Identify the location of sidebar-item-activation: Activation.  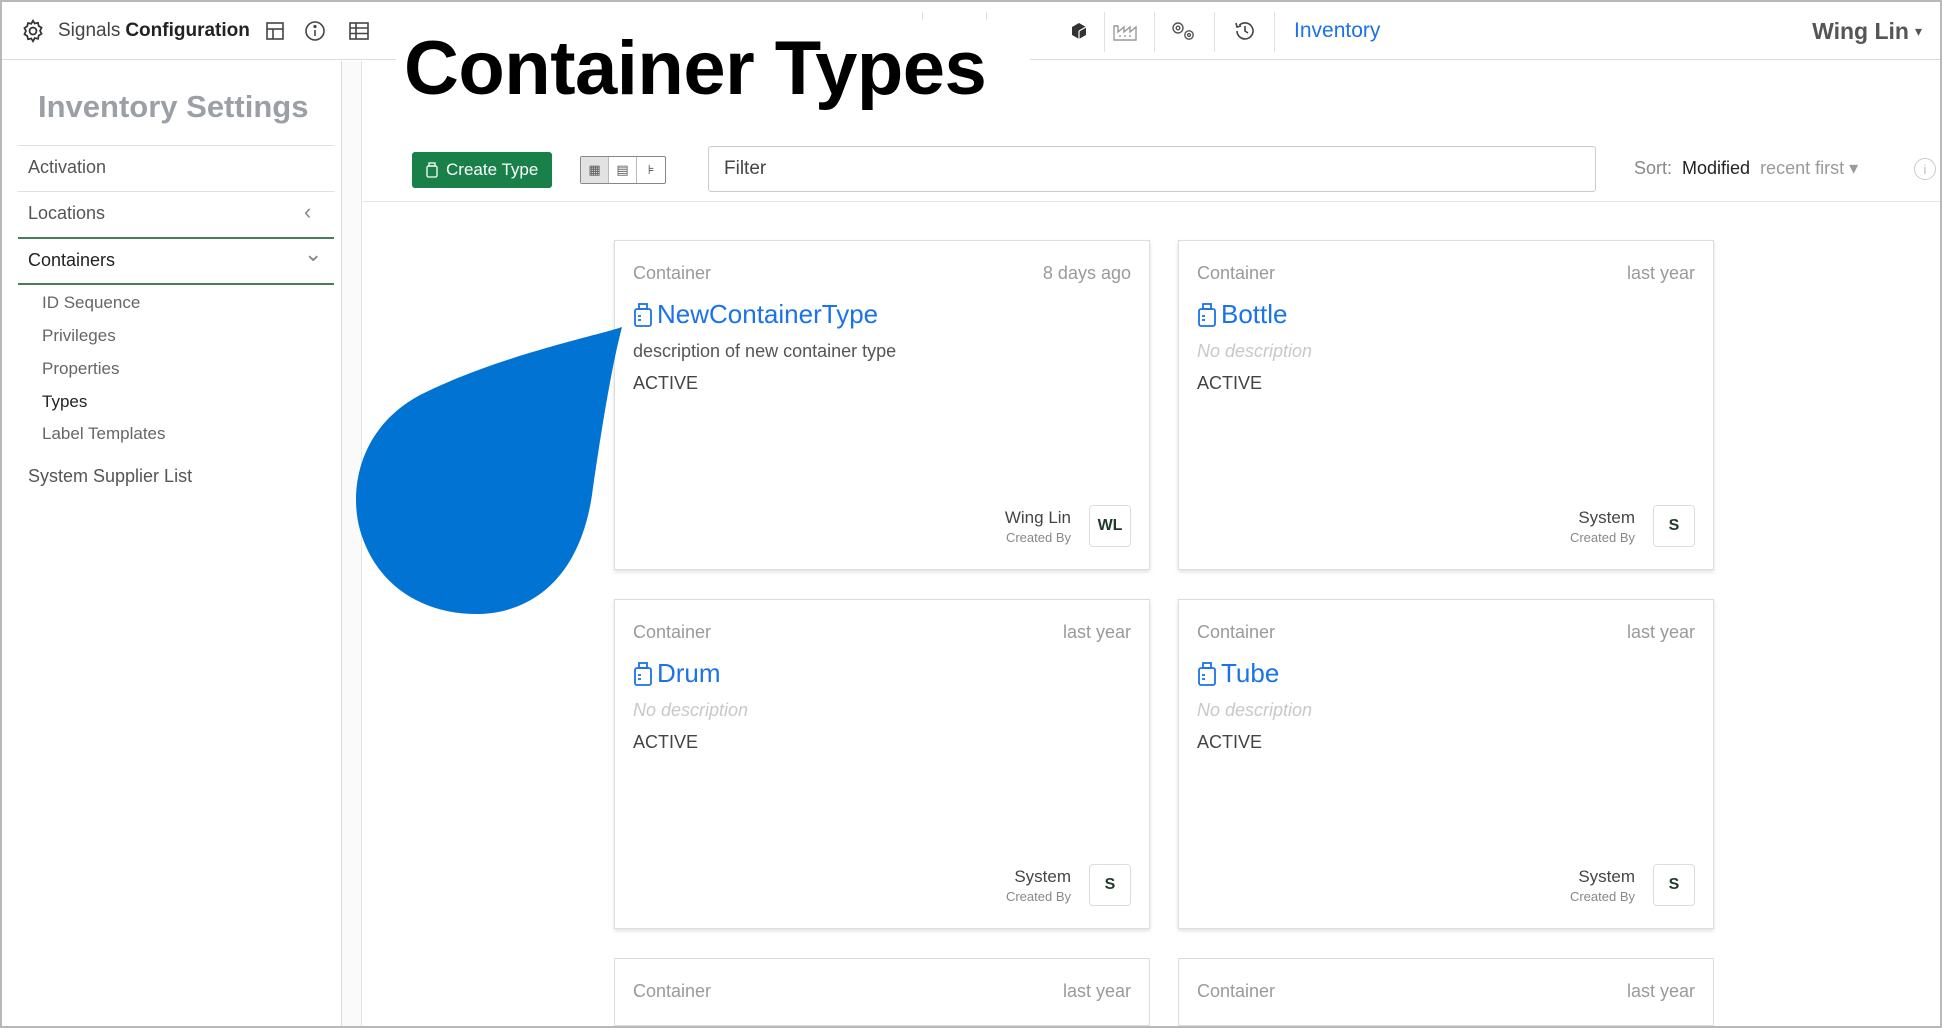
(67, 167).